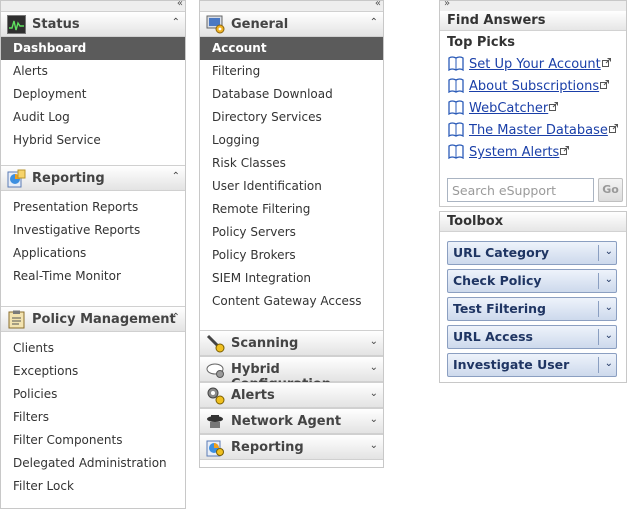 This screenshot has width=627, height=509. I want to click on search-esupport-input, so click(520, 190).